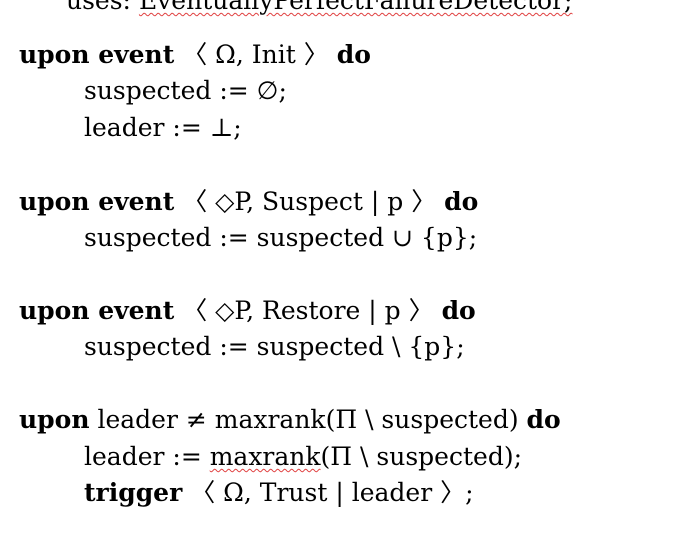 The width and height of the screenshot is (673, 534). What do you see at coordinates (308, 419) in the screenshot?
I see `leader-condition: leader ≠ maxrank(Π \ suspected)` at bounding box center [308, 419].